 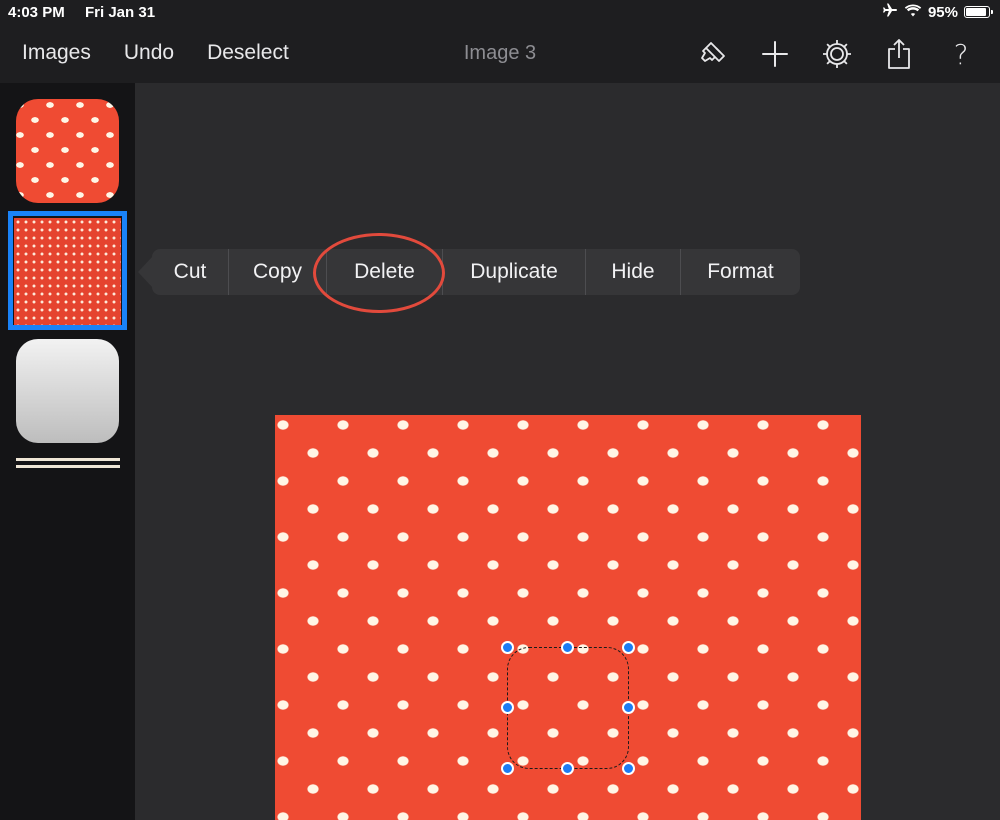 I want to click on share-icon, so click(x=899, y=54).